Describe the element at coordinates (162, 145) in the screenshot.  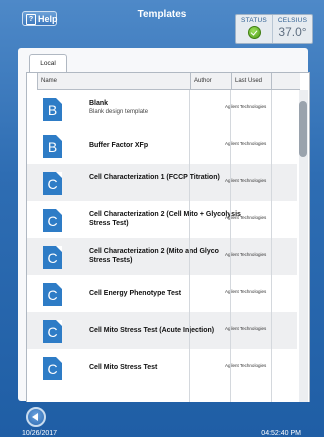
I see `template-row: B Buffer Factor XFp Agilent Technologies` at that location.